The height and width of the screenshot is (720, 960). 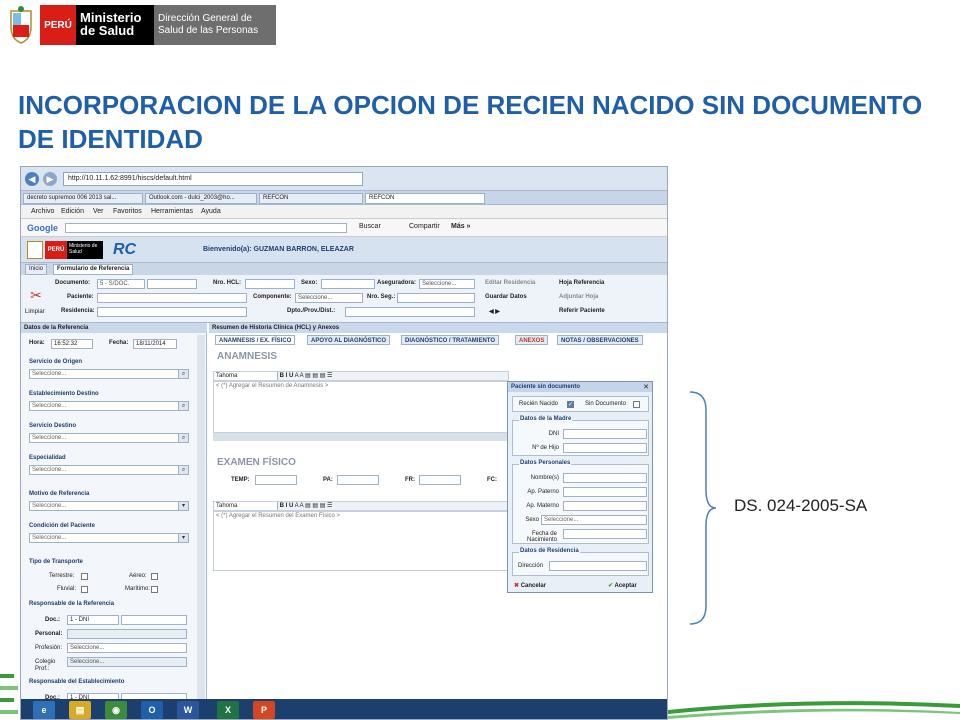 I want to click on tab-formulario: Formulario de Referencia, so click(x=93, y=269).